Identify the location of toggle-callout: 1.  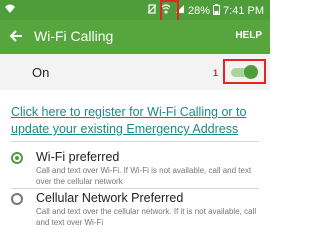
(216, 73).